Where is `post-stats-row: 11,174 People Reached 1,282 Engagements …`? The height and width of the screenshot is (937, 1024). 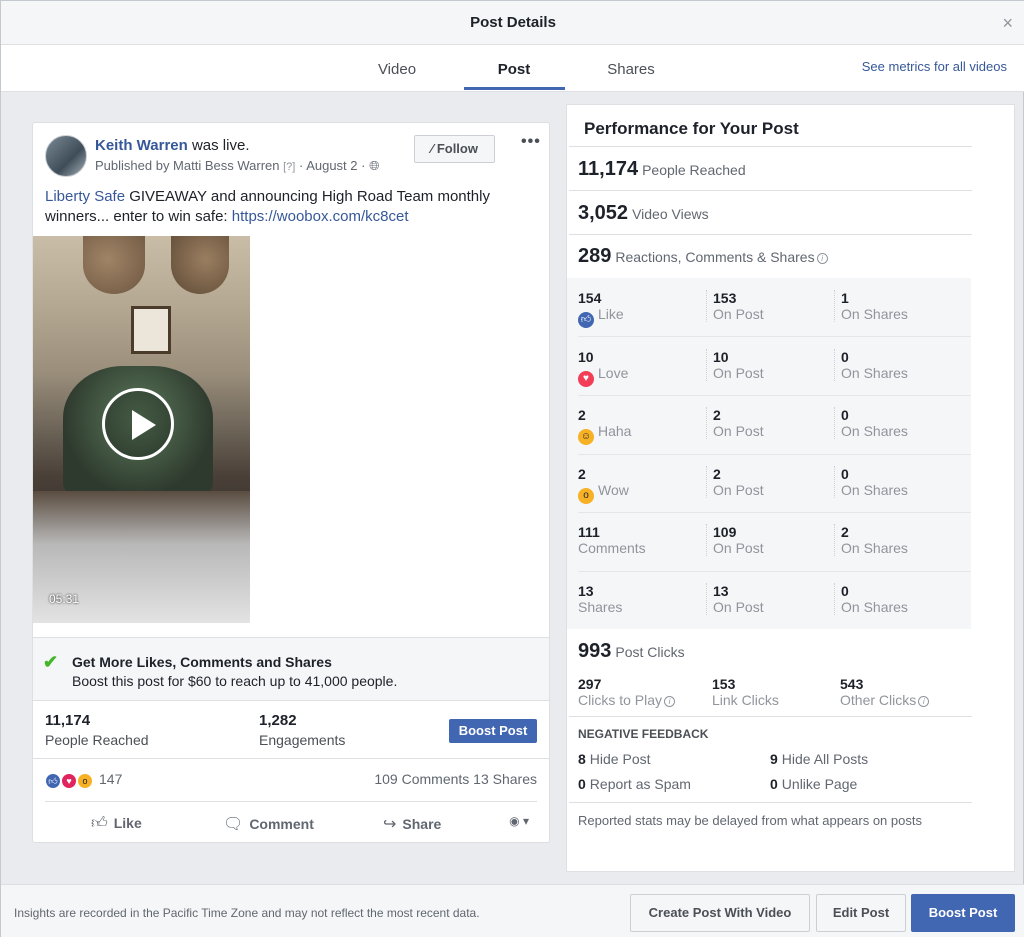 post-stats-row: 11,174 People Reached 1,282 Engagements … is located at coordinates (291, 730).